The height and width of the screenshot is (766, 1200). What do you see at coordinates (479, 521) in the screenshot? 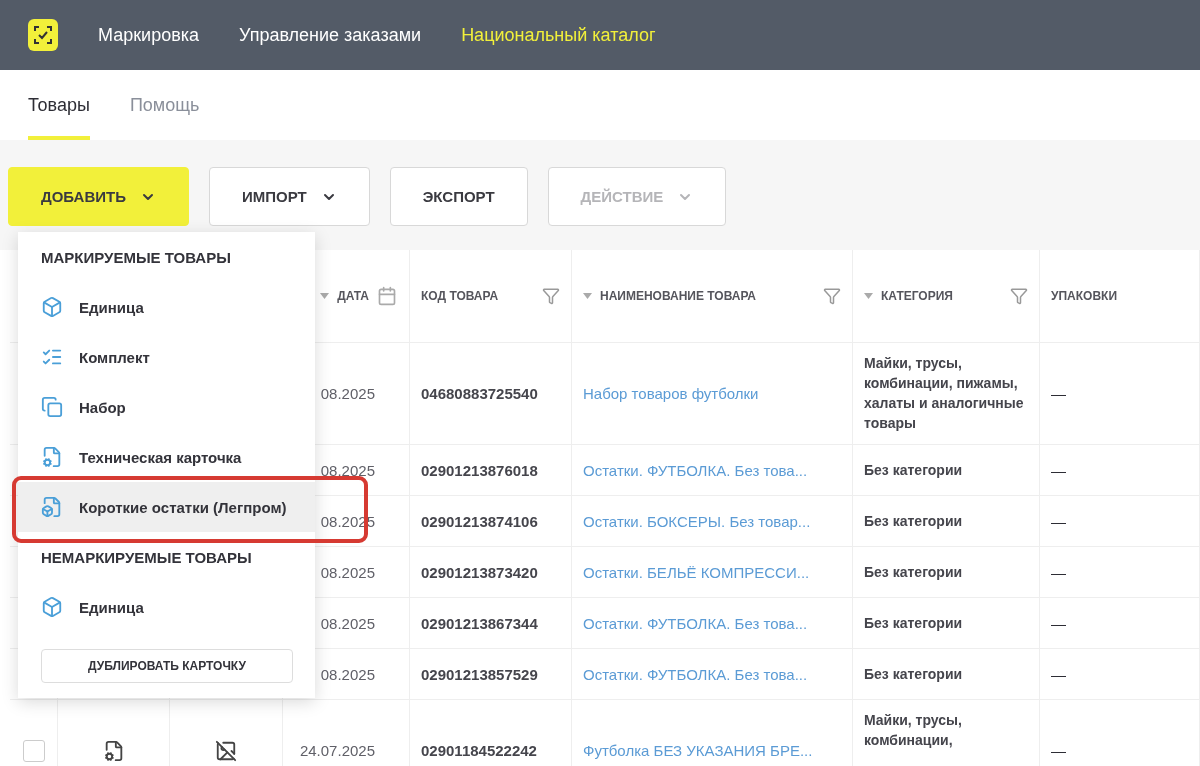
I see `product-code: 02901213874106` at bounding box center [479, 521].